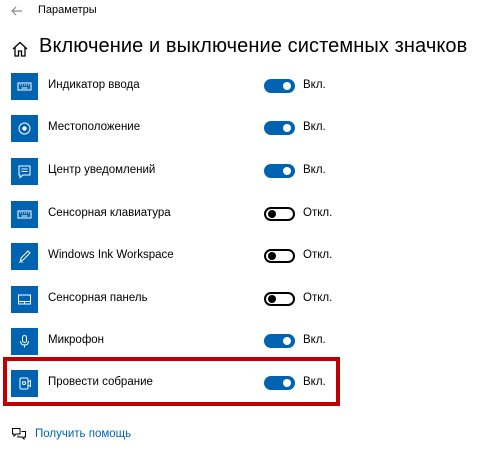 Image resolution: width=492 pixels, height=451 pixels. I want to click on page-header: Включение и выключение системных значков, so click(246, 50).